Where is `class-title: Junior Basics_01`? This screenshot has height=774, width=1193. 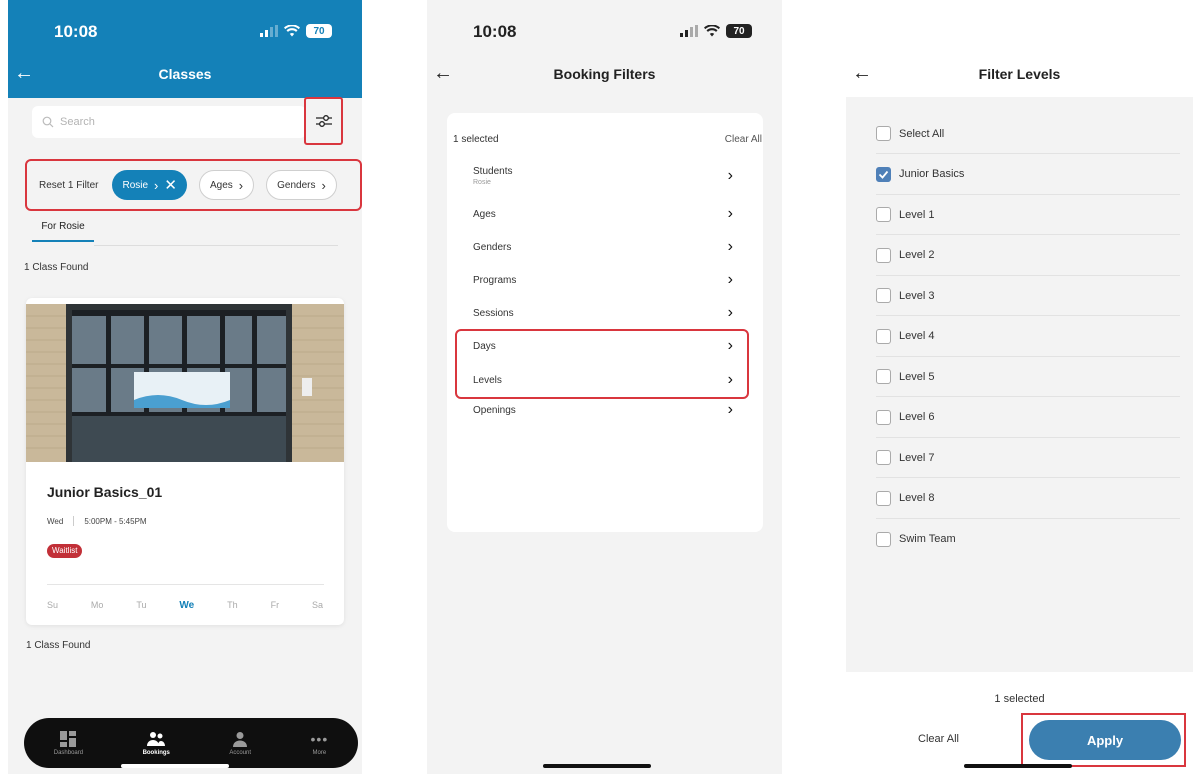
class-title: Junior Basics_01 is located at coordinates (105, 492).